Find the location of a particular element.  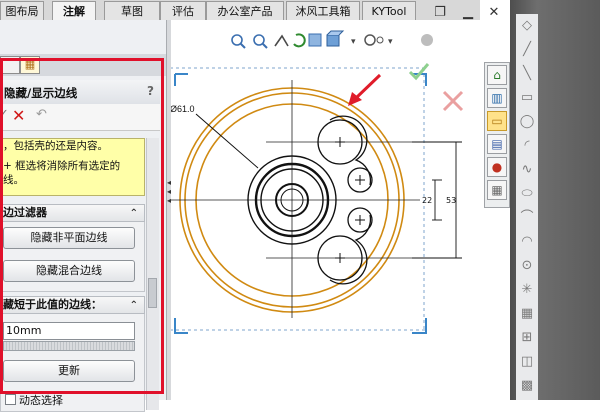

close-icon: ✕ is located at coordinates (494, 13).